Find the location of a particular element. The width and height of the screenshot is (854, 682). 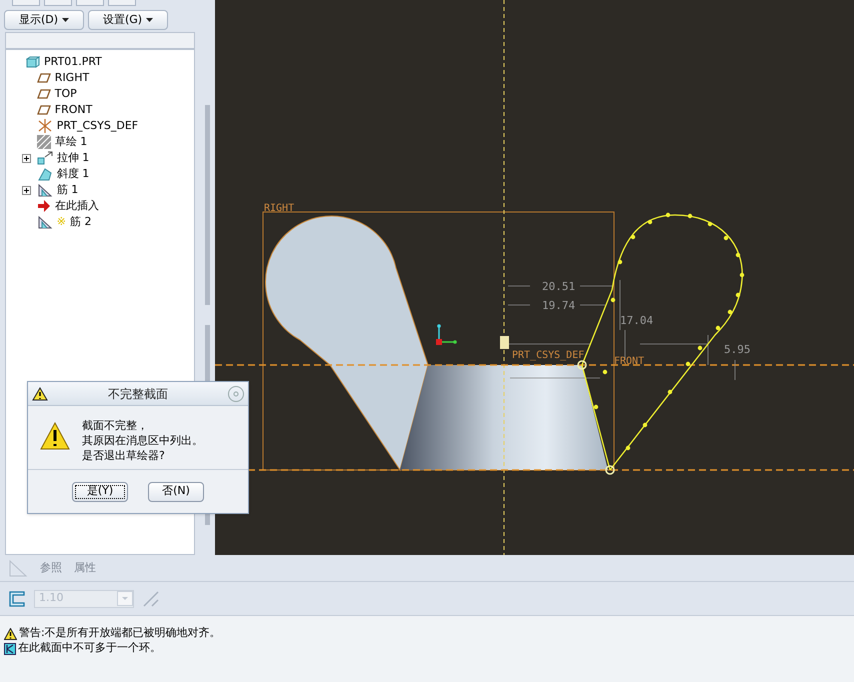

message-text: 警告:不是所有开放端都已被明确地对齐。 is located at coordinates (120, 633).